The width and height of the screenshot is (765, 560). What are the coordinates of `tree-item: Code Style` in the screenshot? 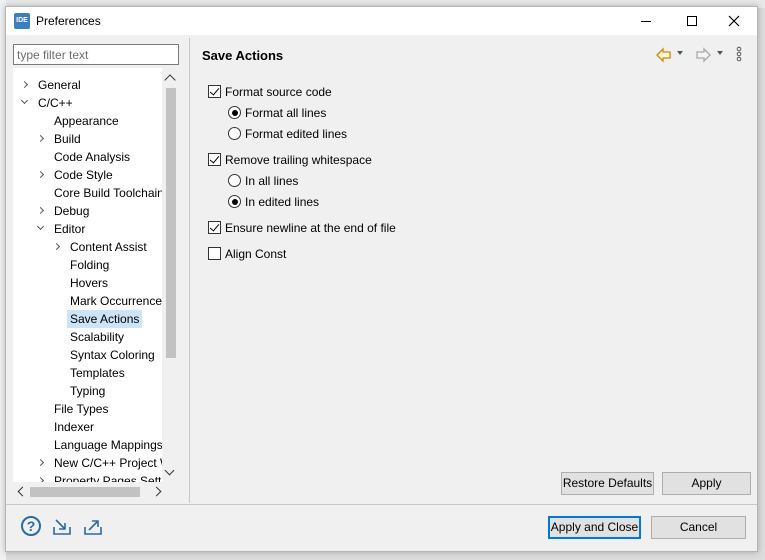 It's located at (88, 175).